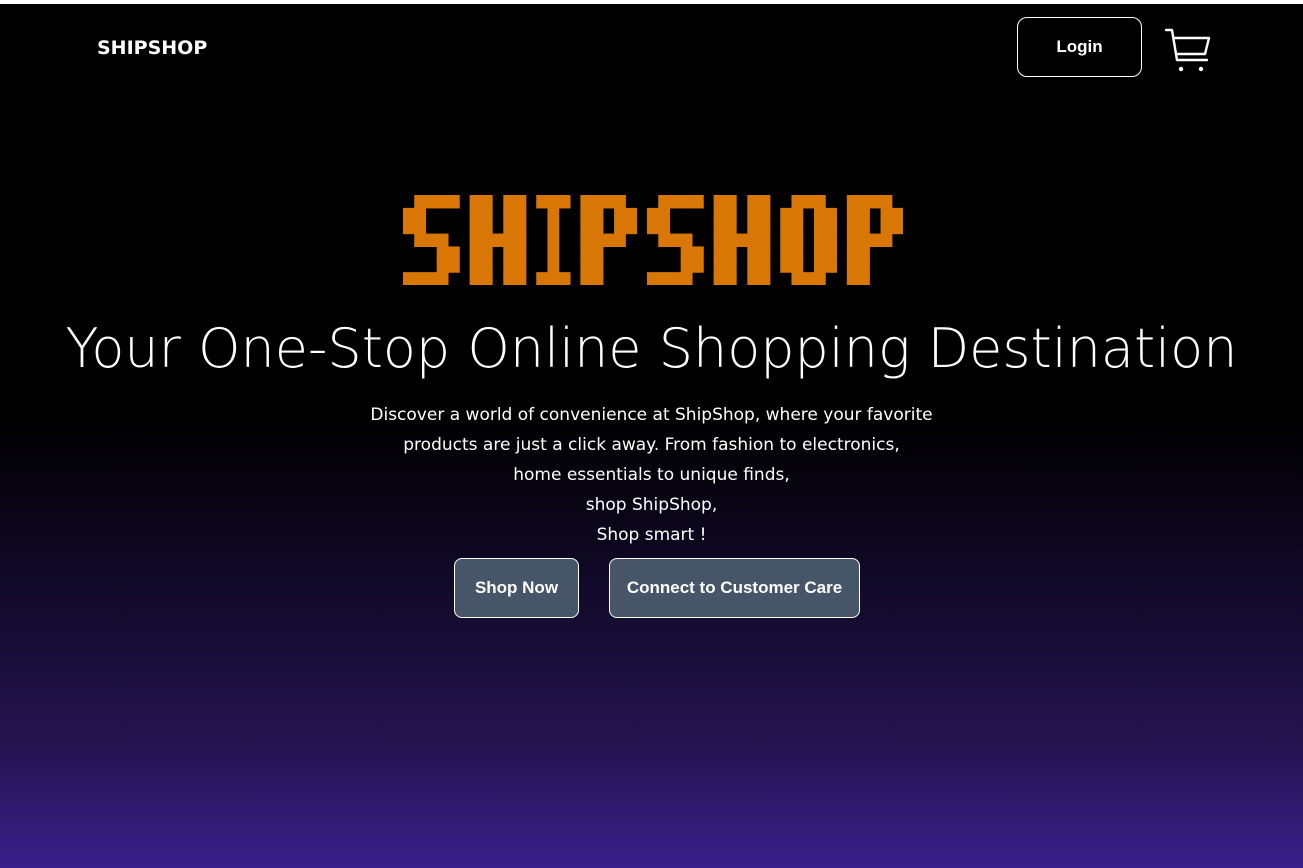 Image resolution: width=1303 pixels, height=868 pixels. I want to click on customer-care-button: Connect to Customer Care, so click(734, 588).